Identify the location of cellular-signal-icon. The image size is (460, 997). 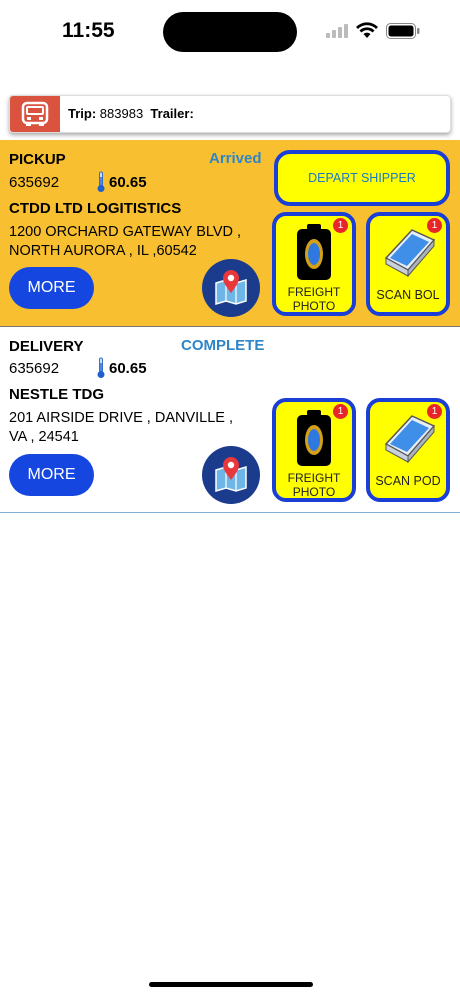
(337, 31).